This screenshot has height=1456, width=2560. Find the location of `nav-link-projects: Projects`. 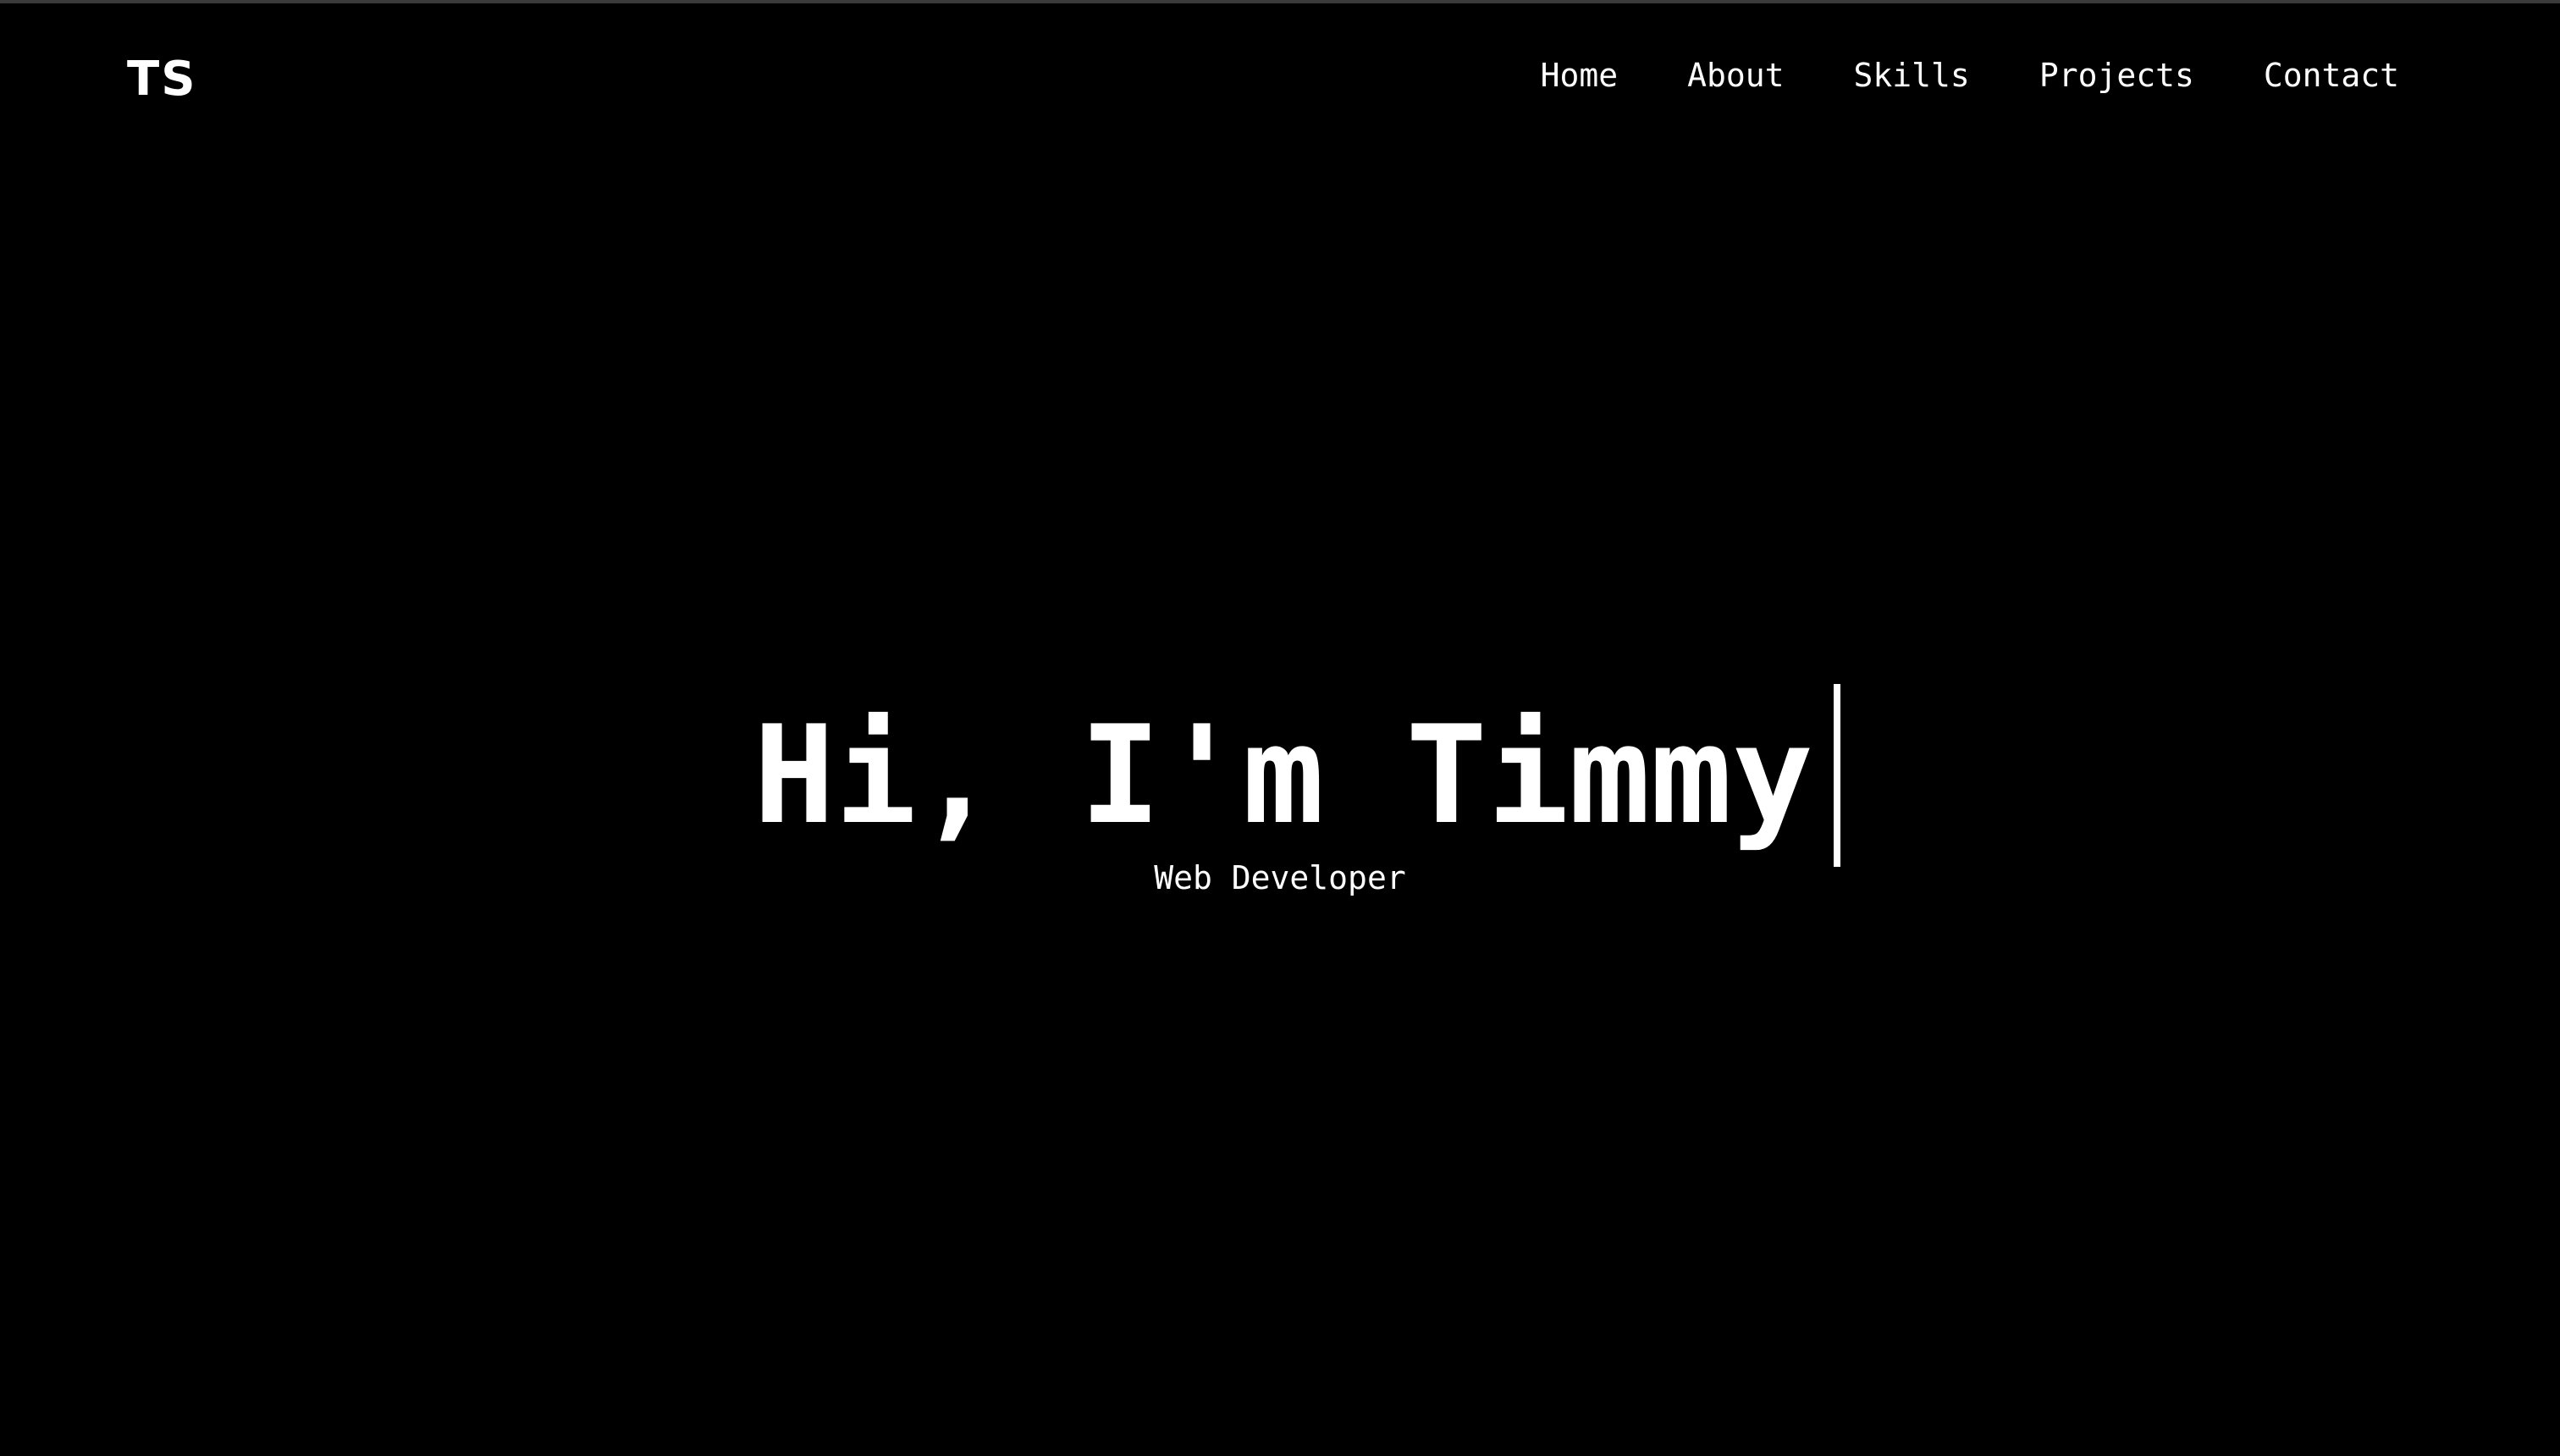

nav-link-projects: Projects is located at coordinates (2116, 75).